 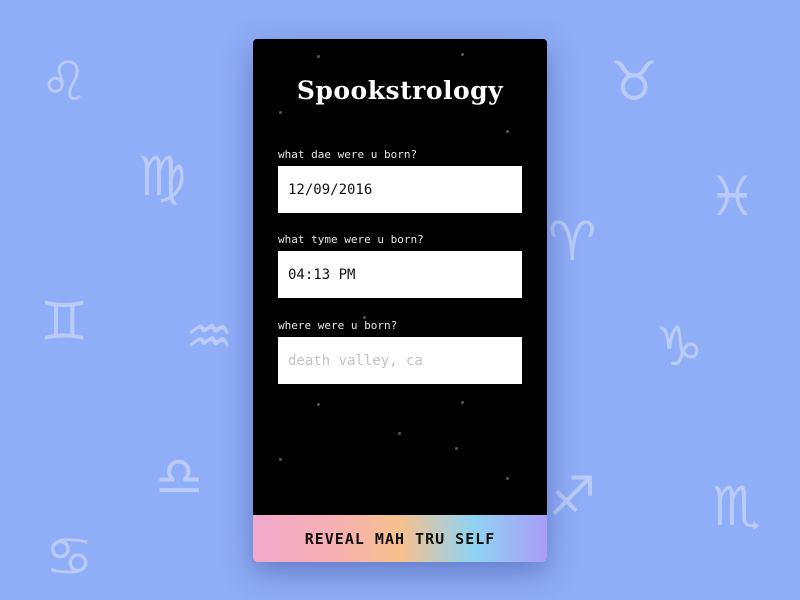 What do you see at coordinates (179, 476) in the screenshot?
I see `libra-icon: ♎` at bounding box center [179, 476].